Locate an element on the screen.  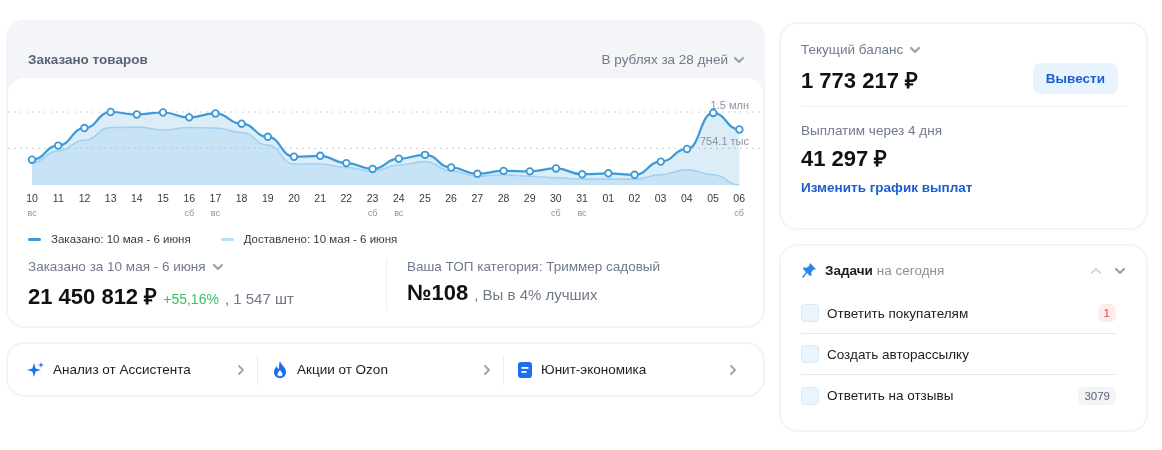
axis-label: 29 is located at coordinates (529, 198).